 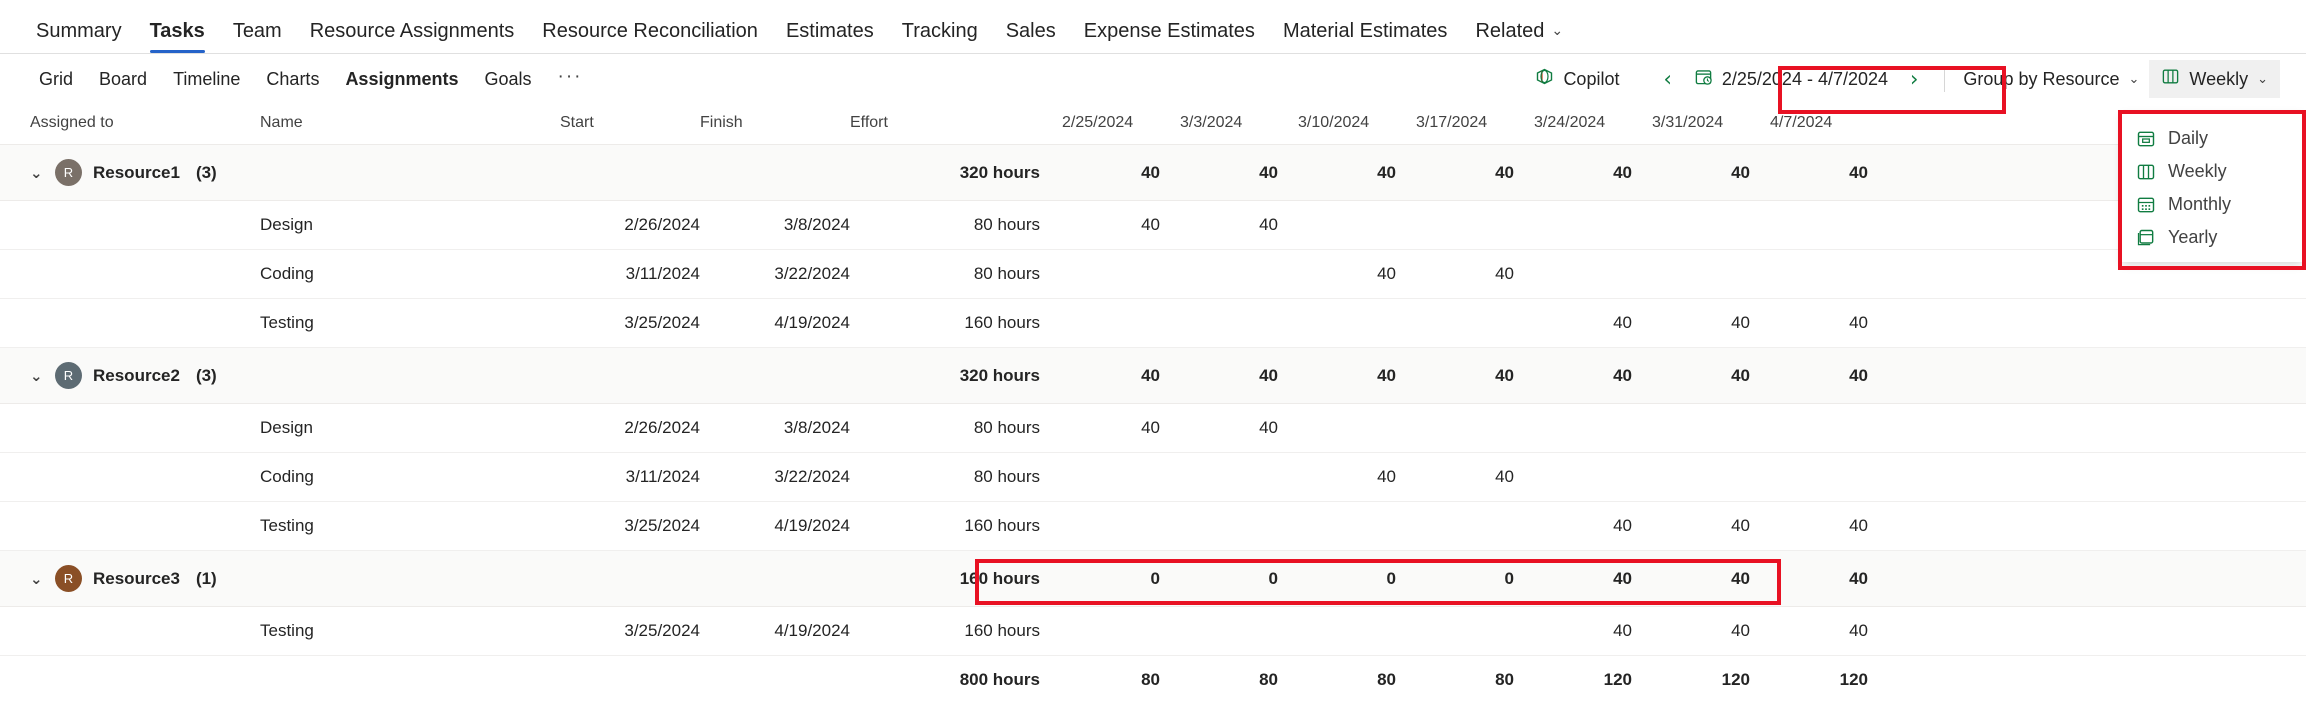 I want to click on top-tab-team: Team, so click(x=257, y=37).